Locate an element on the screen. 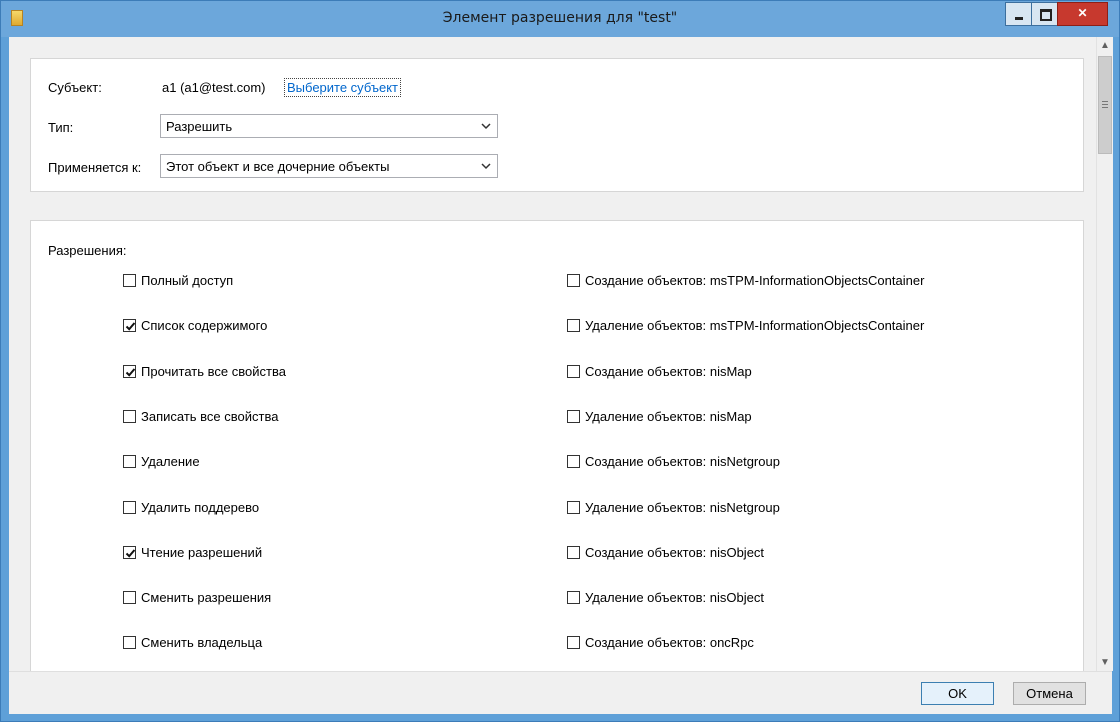  window-title: Элемент разрешения для "test" is located at coordinates (560, 18).